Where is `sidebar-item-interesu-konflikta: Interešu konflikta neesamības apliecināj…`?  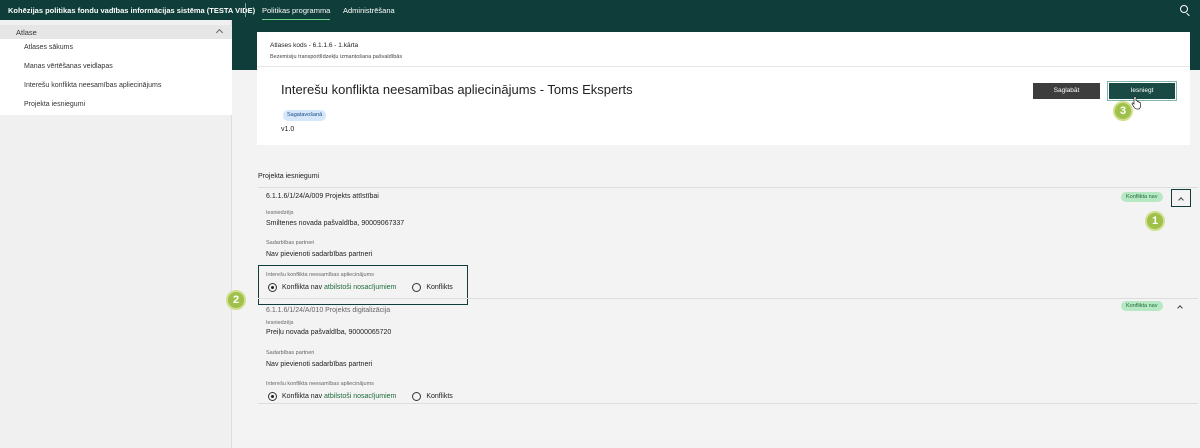
sidebar-item-interesu-konflikta: Interešu konflikta neesamības apliecināj… is located at coordinates (116, 86).